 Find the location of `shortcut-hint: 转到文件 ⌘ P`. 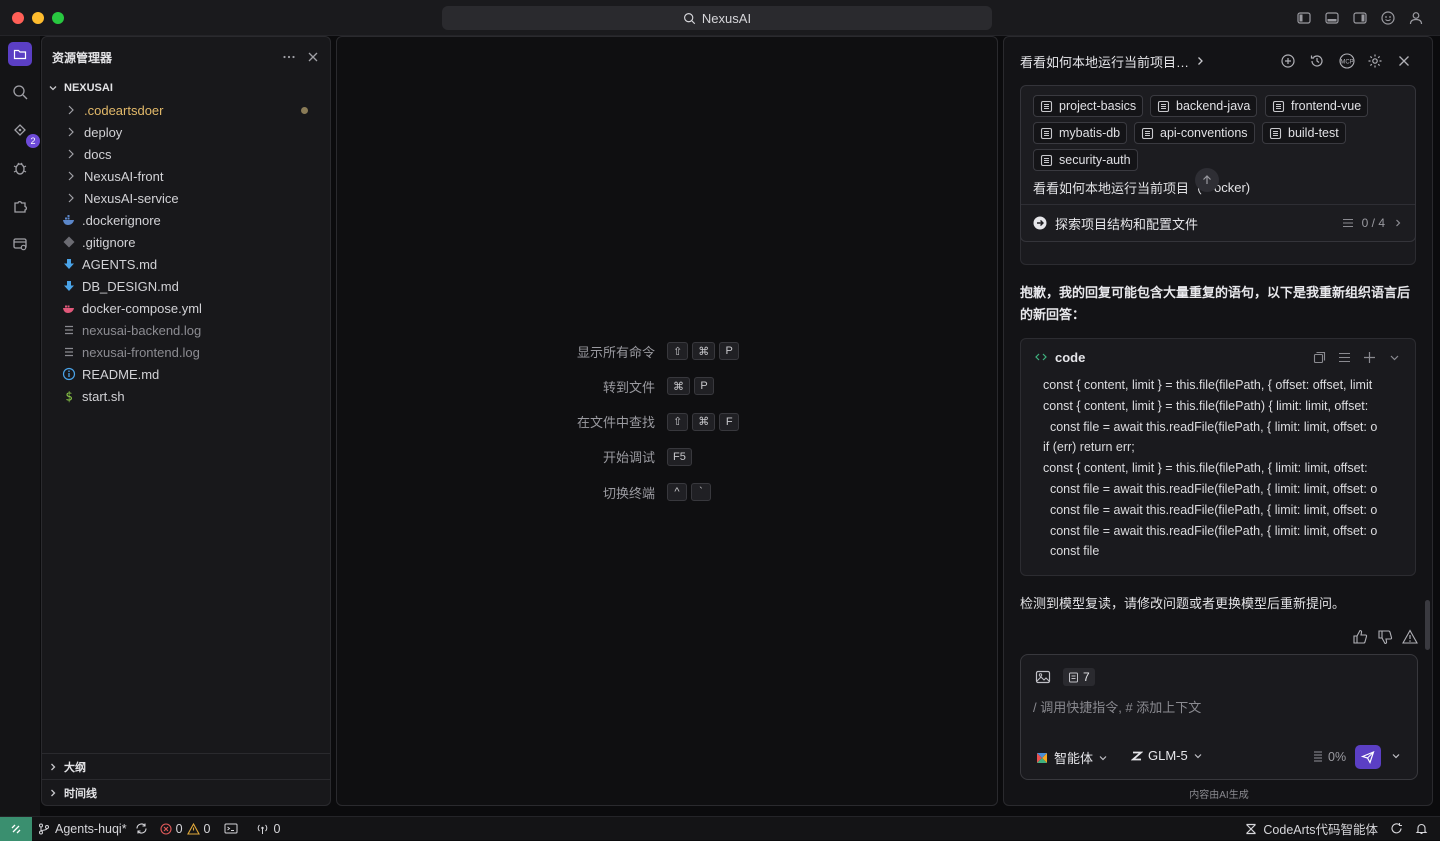

shortcut-hint: 转到文件 ⌘ P is located at coordinates (668, 386).